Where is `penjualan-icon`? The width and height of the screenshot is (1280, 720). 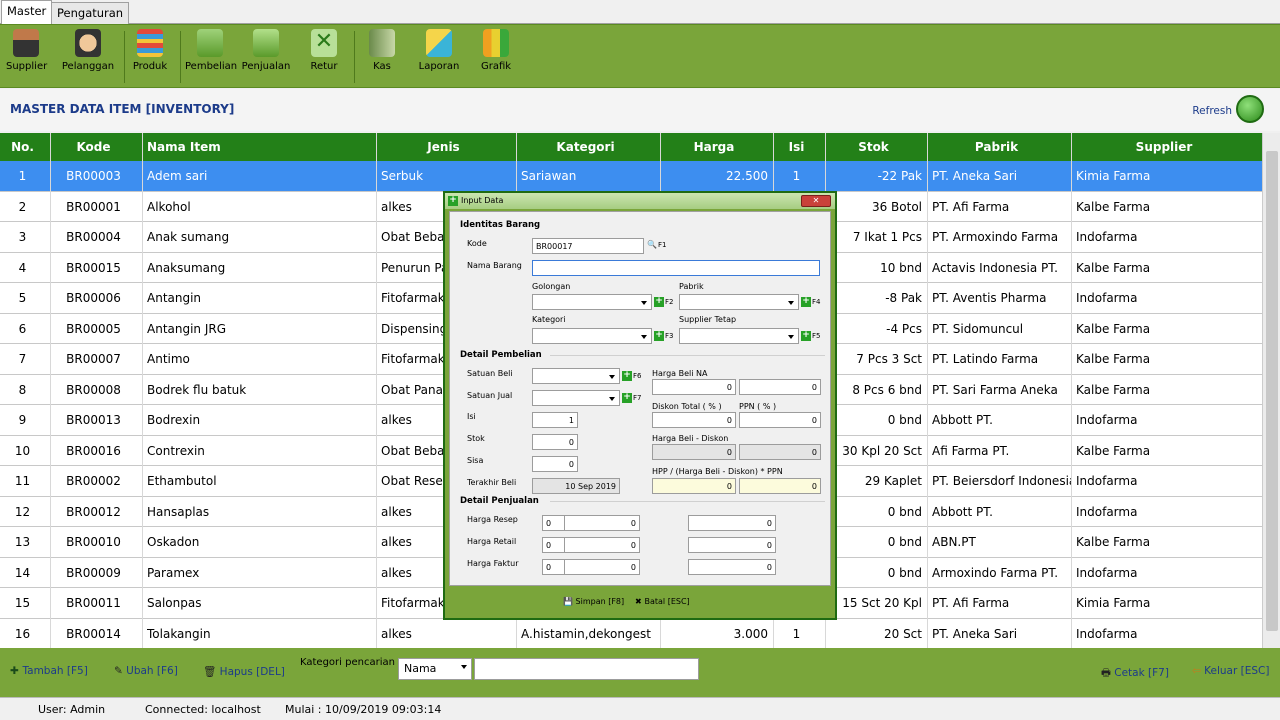
penjualan-icon is located at coordinates (266, 43).